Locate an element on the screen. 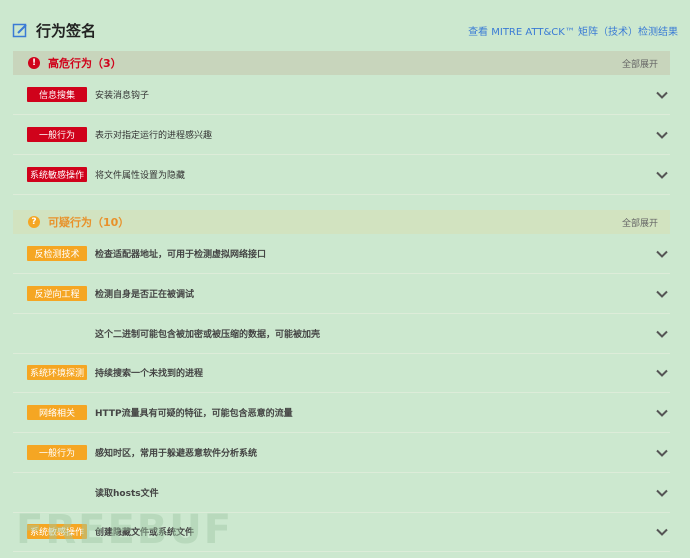 The height and width of the screenshot is (558, 690). behavior-description: 感知时区，常用于躲避恶意软件分析系统 is located at coordinates (176, 454).